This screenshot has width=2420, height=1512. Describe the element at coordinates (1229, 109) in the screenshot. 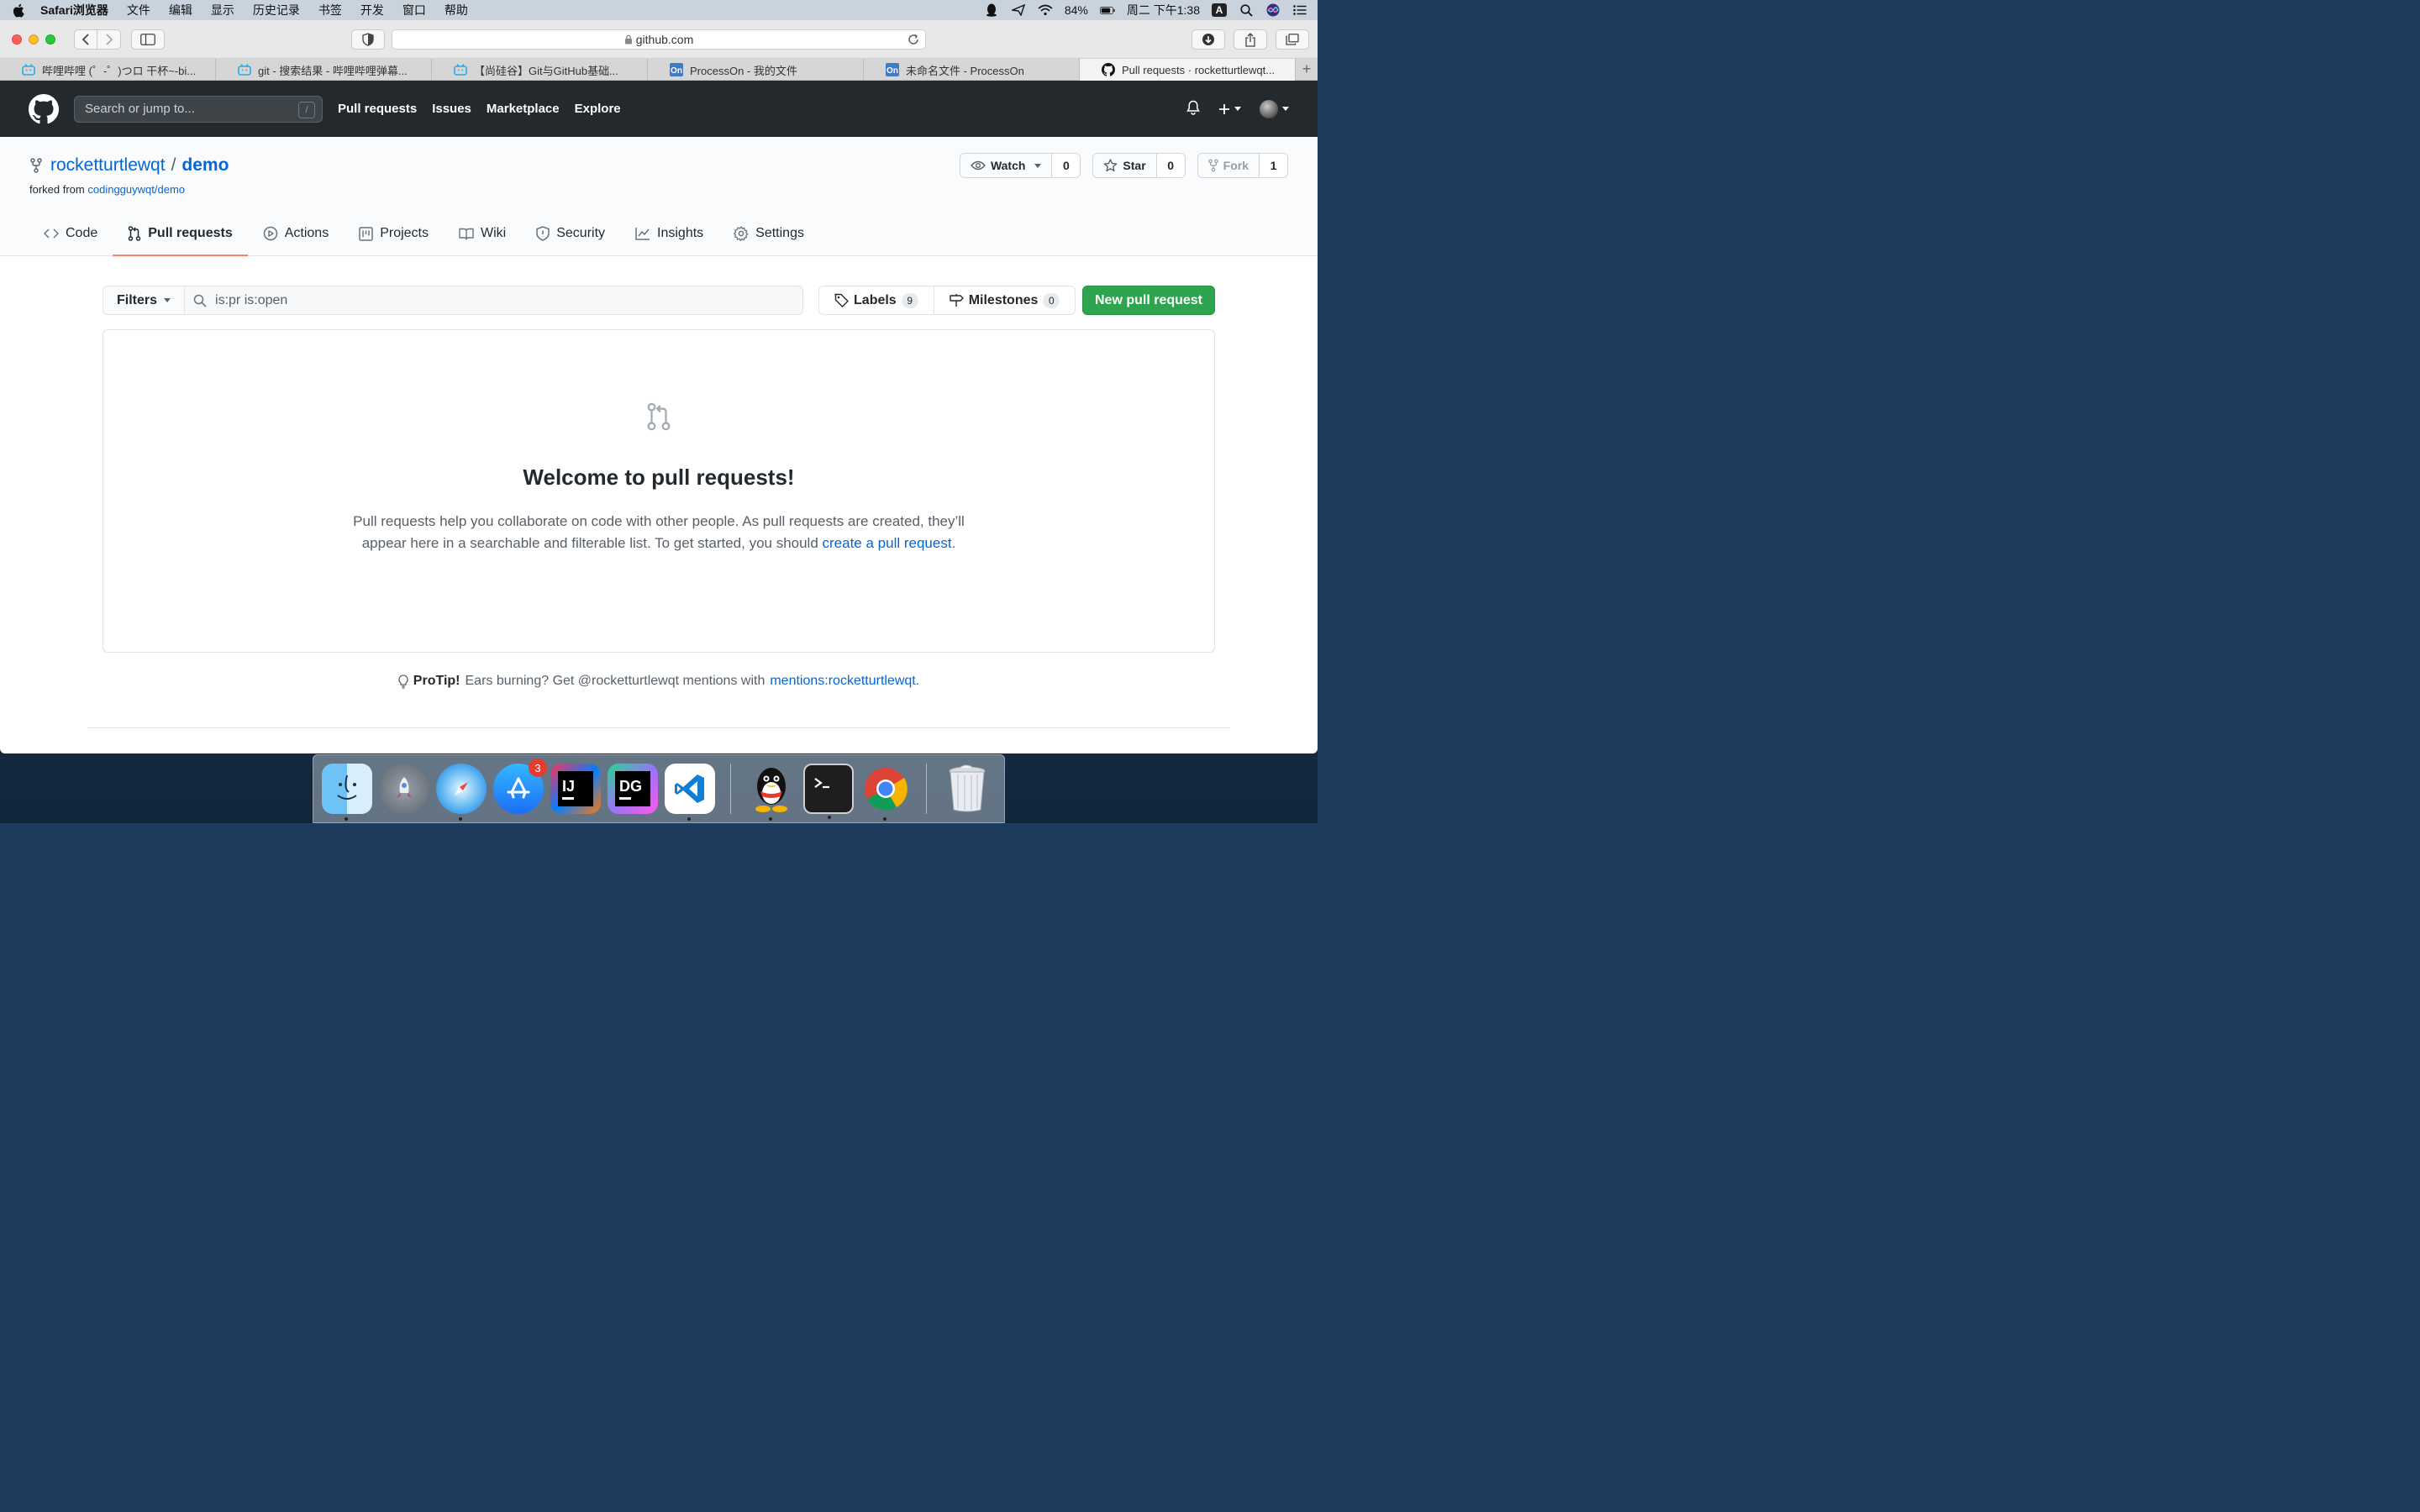

I see `create-new-dropdown` at that location.